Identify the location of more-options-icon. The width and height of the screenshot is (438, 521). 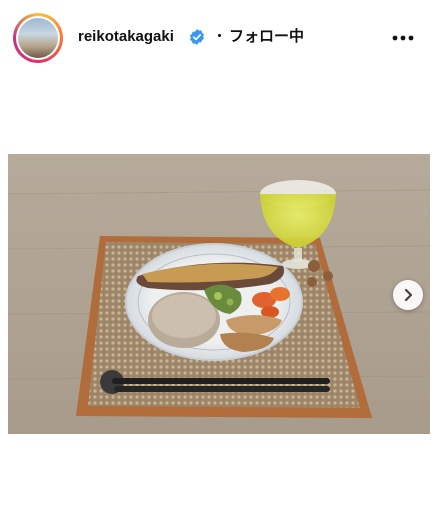
(403, 38).